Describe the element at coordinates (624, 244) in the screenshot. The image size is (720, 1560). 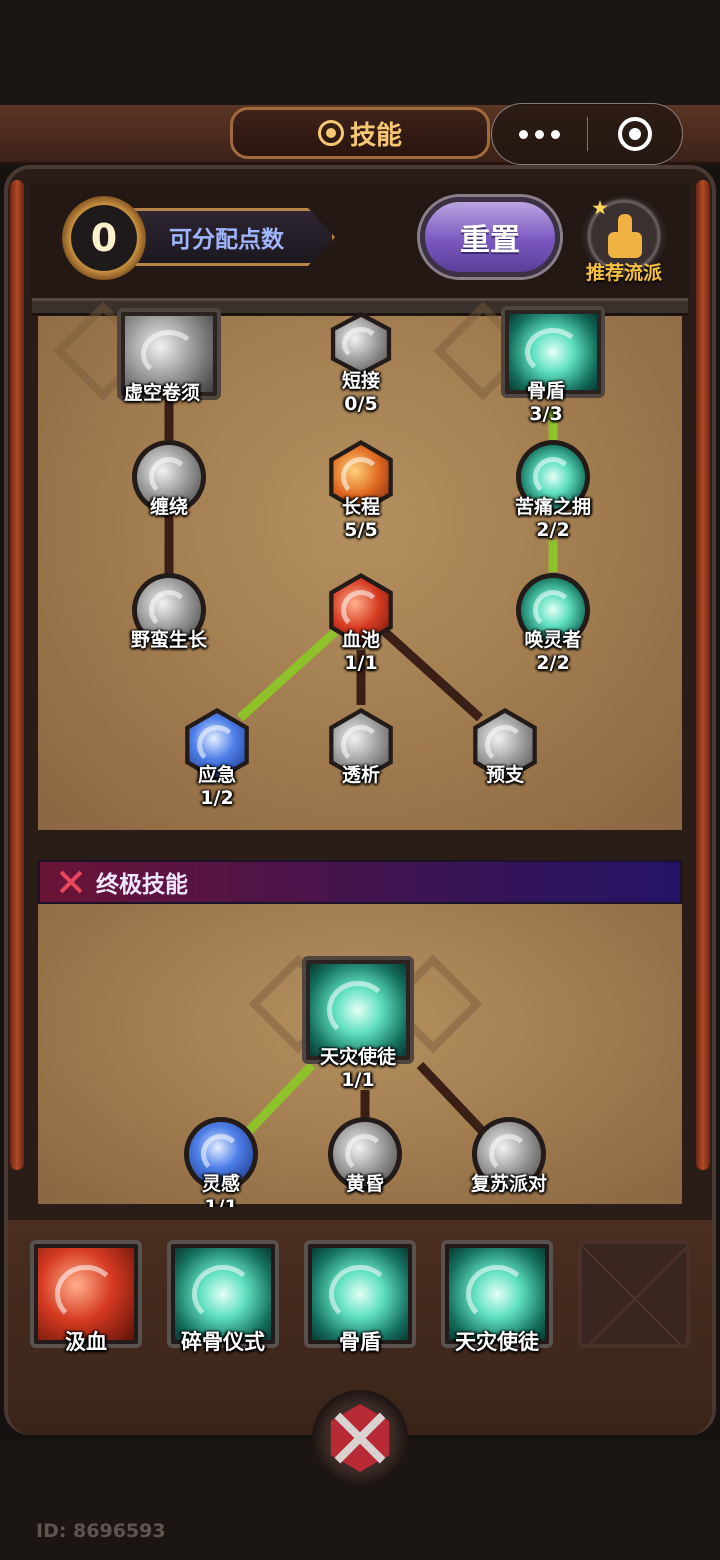
I see `recommend-build-button: 推荐流派` at that location.